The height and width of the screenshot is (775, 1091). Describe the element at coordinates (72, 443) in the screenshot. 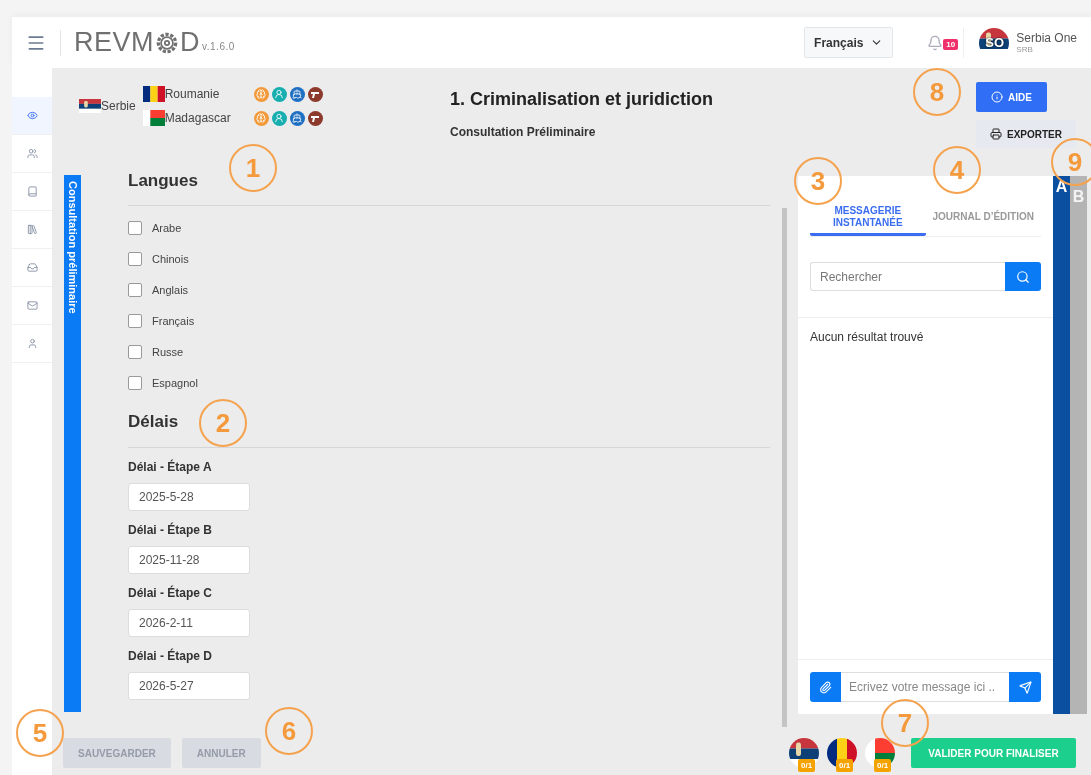

I see `section-tab: Consultation préliminaire` at that location.